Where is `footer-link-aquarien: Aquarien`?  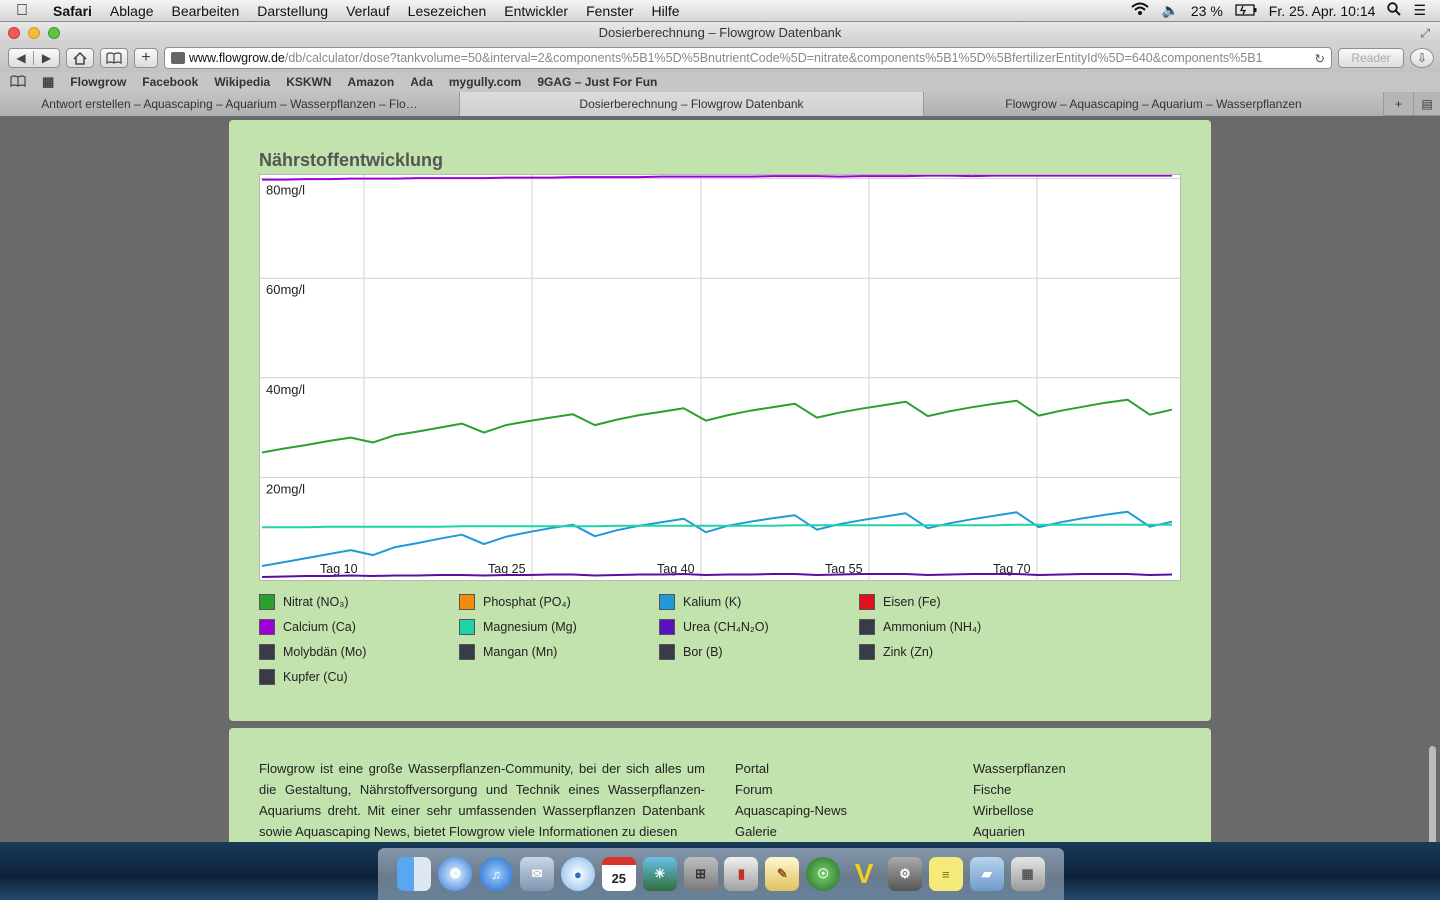
footer-link-aquarien: Aquarien is located at coordinates (1019, 831).